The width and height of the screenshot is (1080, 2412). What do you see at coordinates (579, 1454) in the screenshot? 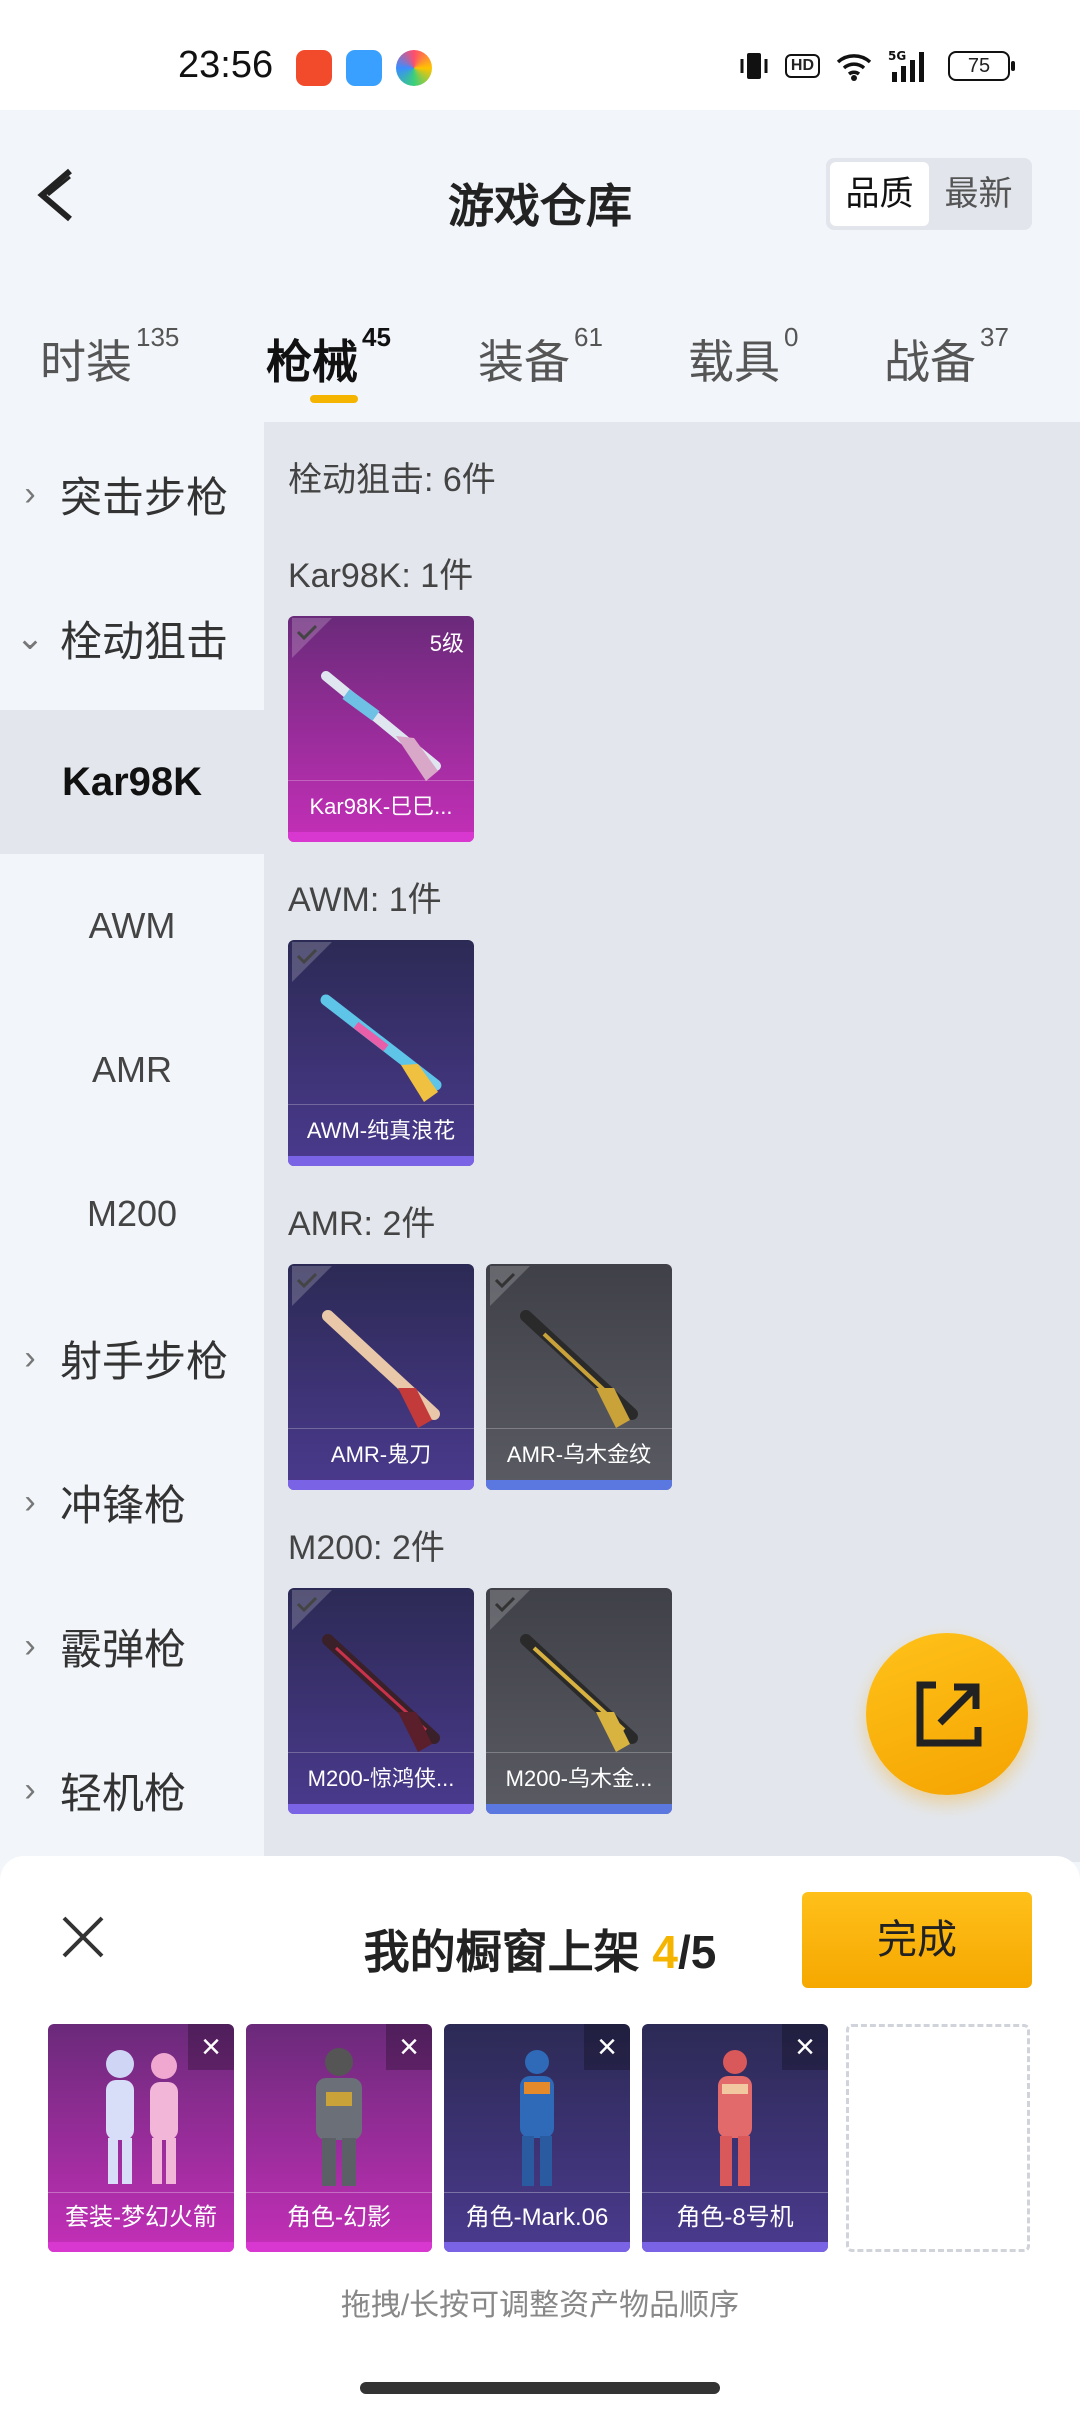
I see `item-name: AMR-乌木金纹` at bounding box center [579, 1454].